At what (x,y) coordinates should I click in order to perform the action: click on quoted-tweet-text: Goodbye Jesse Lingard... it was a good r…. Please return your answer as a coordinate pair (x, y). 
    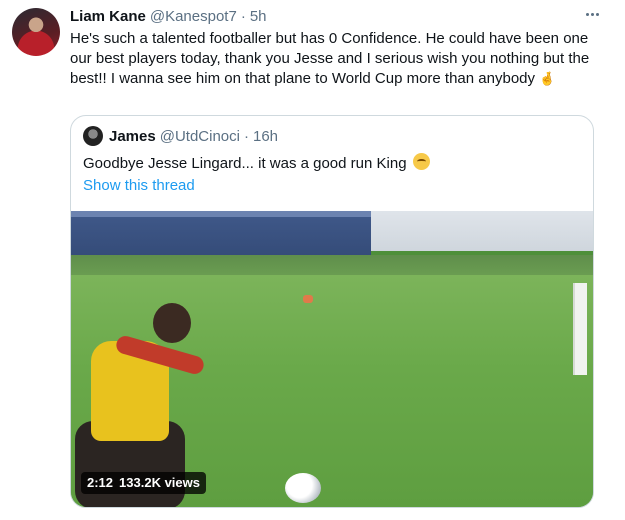
    Looking at the image, I should click on (256, 163).